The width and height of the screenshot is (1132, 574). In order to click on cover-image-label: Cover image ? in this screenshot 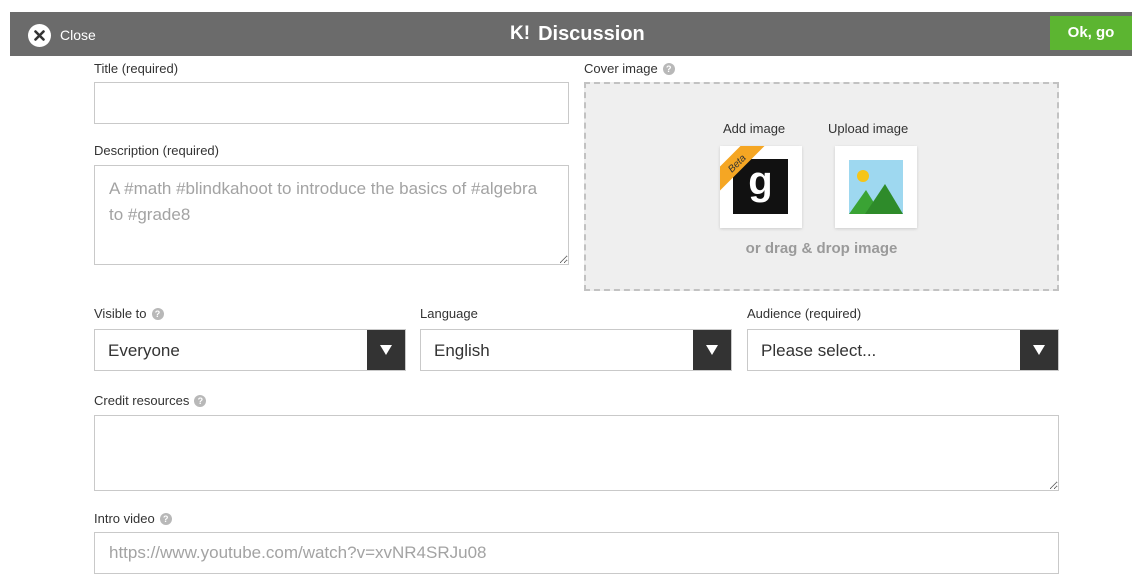, I will do `click(629, 68)`.